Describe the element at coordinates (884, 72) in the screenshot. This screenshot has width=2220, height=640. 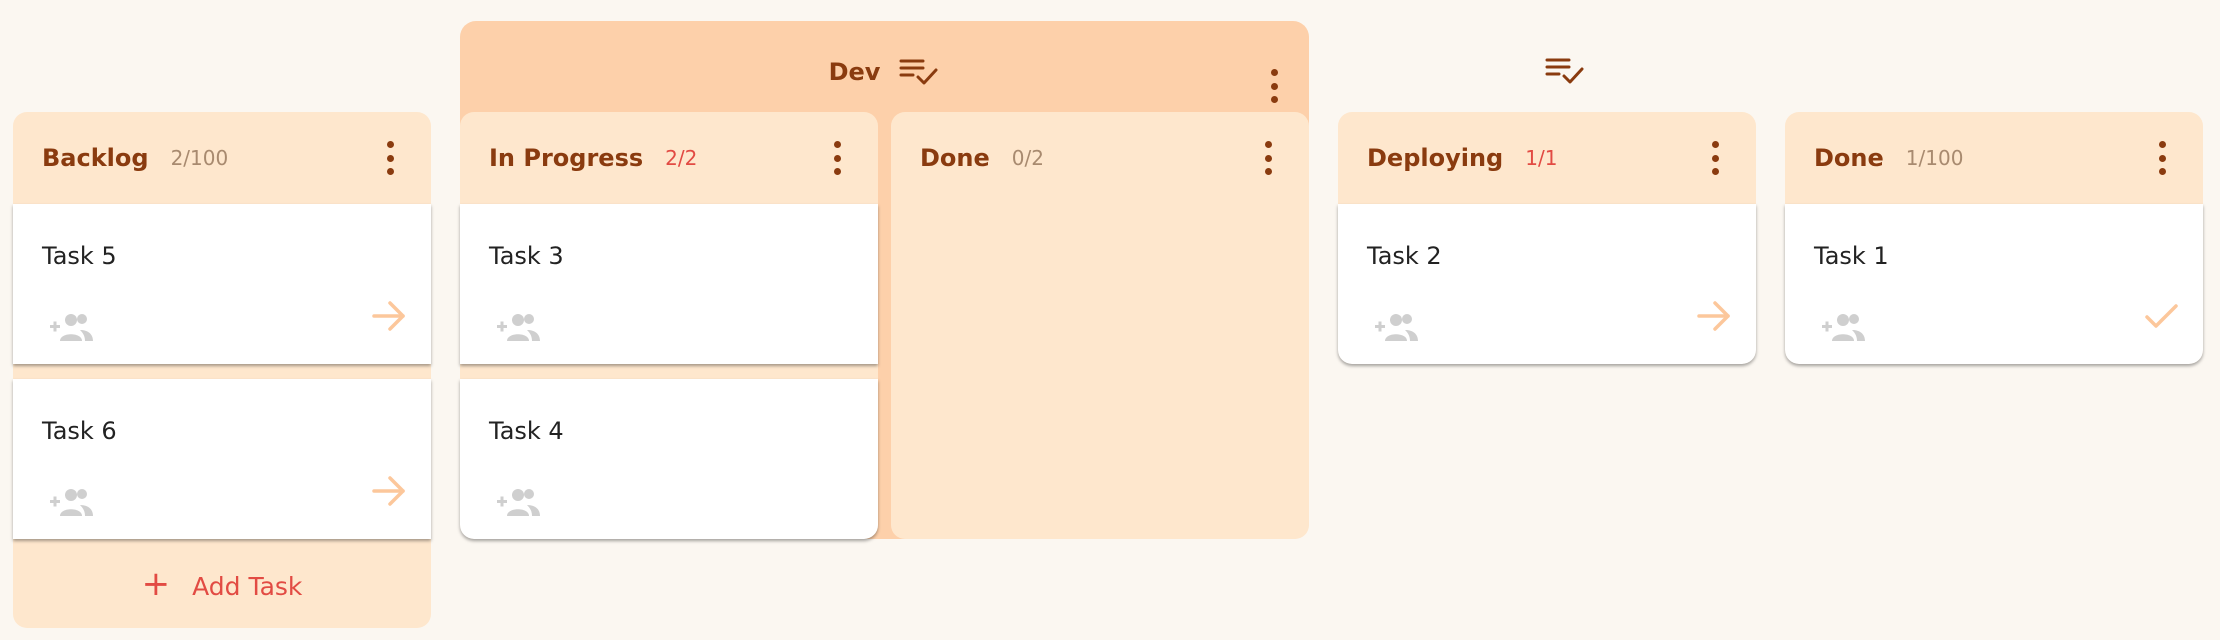
I see `group-title: Dev` at that location.